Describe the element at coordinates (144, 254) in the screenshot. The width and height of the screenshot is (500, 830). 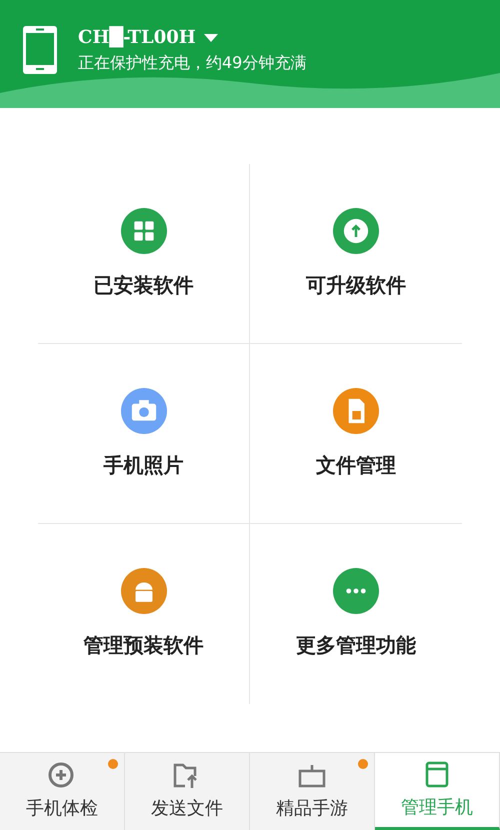
I see `feature-tile: 已安装软件` at that location.